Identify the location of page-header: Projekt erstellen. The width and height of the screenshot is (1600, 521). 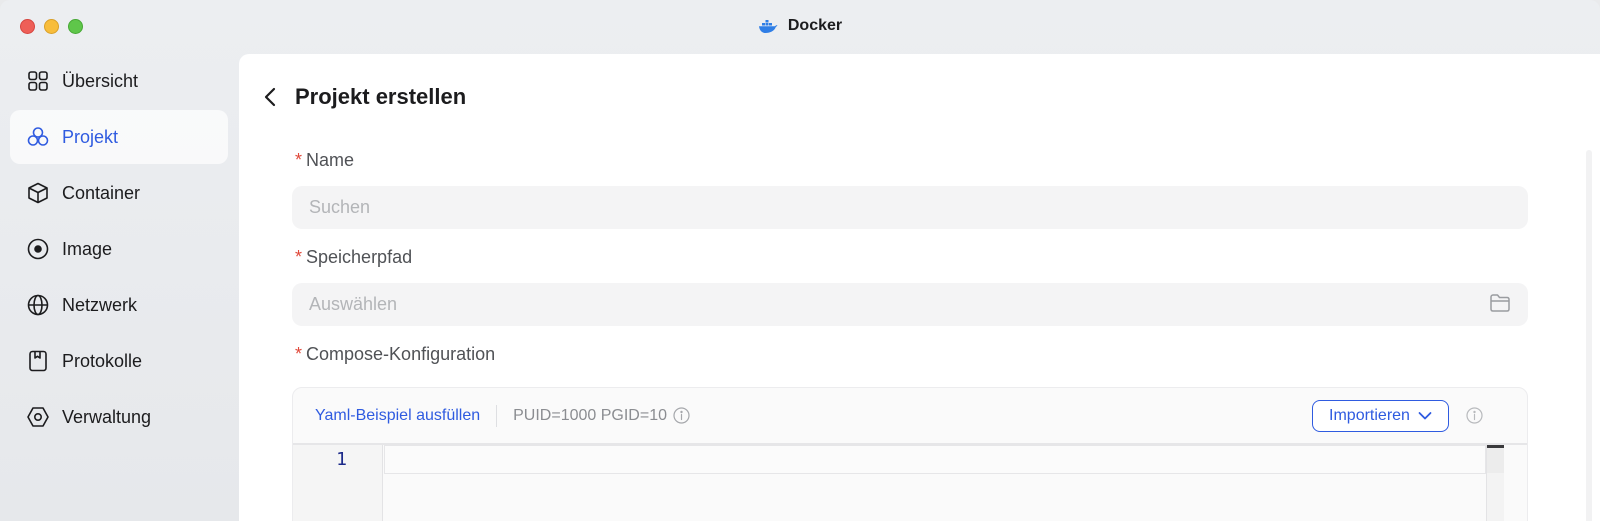
(363, 97).